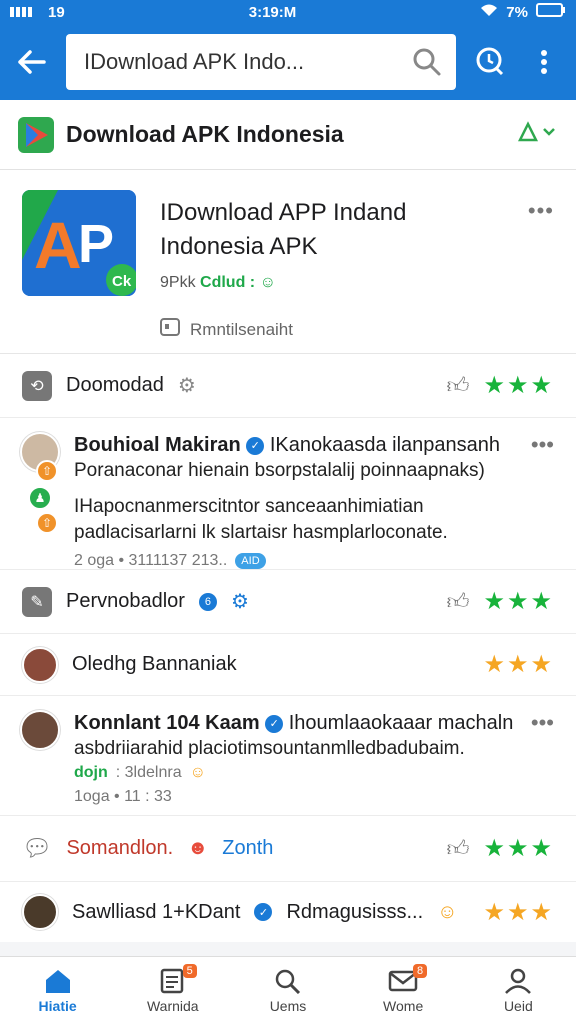 Image resolution: width=576 pixels, height=1024 pixels. I want to click on bottom-nav: Hiatie 5 Warnida Uems 8 Wome Ueid, so click(288, 990).